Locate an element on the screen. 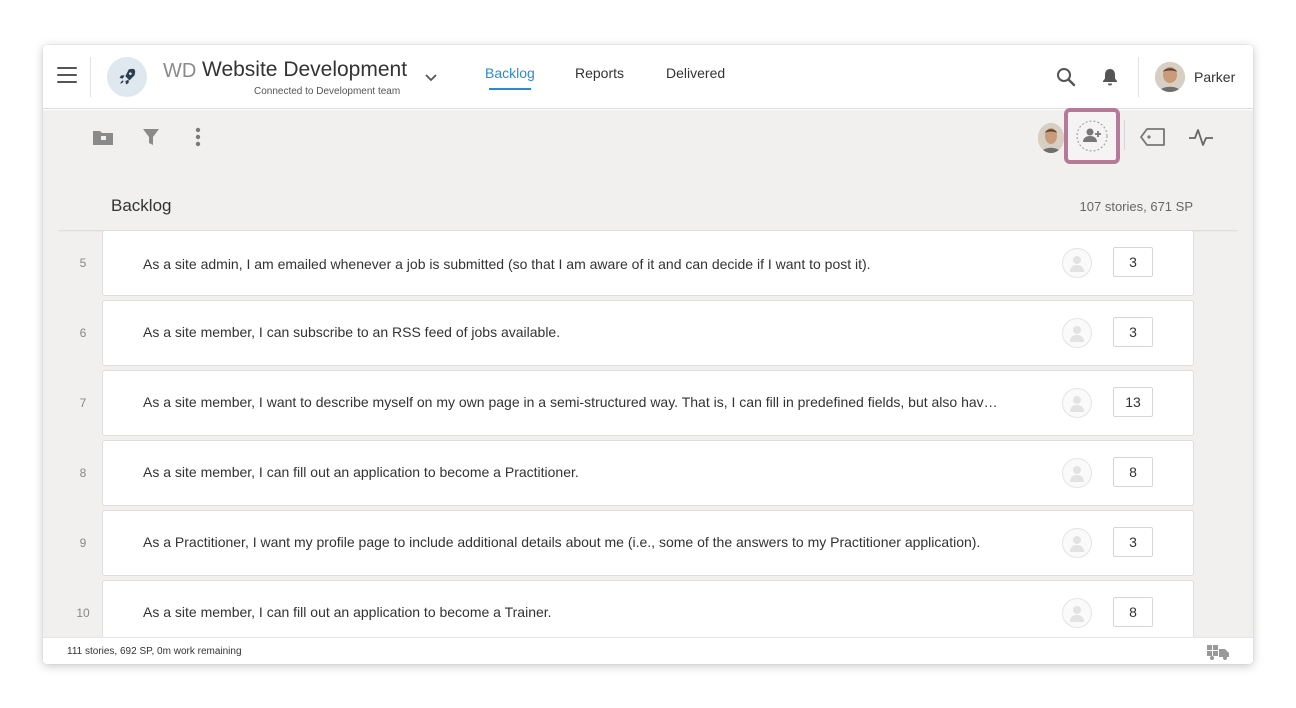 Image resolution: width=1296 pixels, height=708 pixels. filter-button is located at coordinates (151, 137).